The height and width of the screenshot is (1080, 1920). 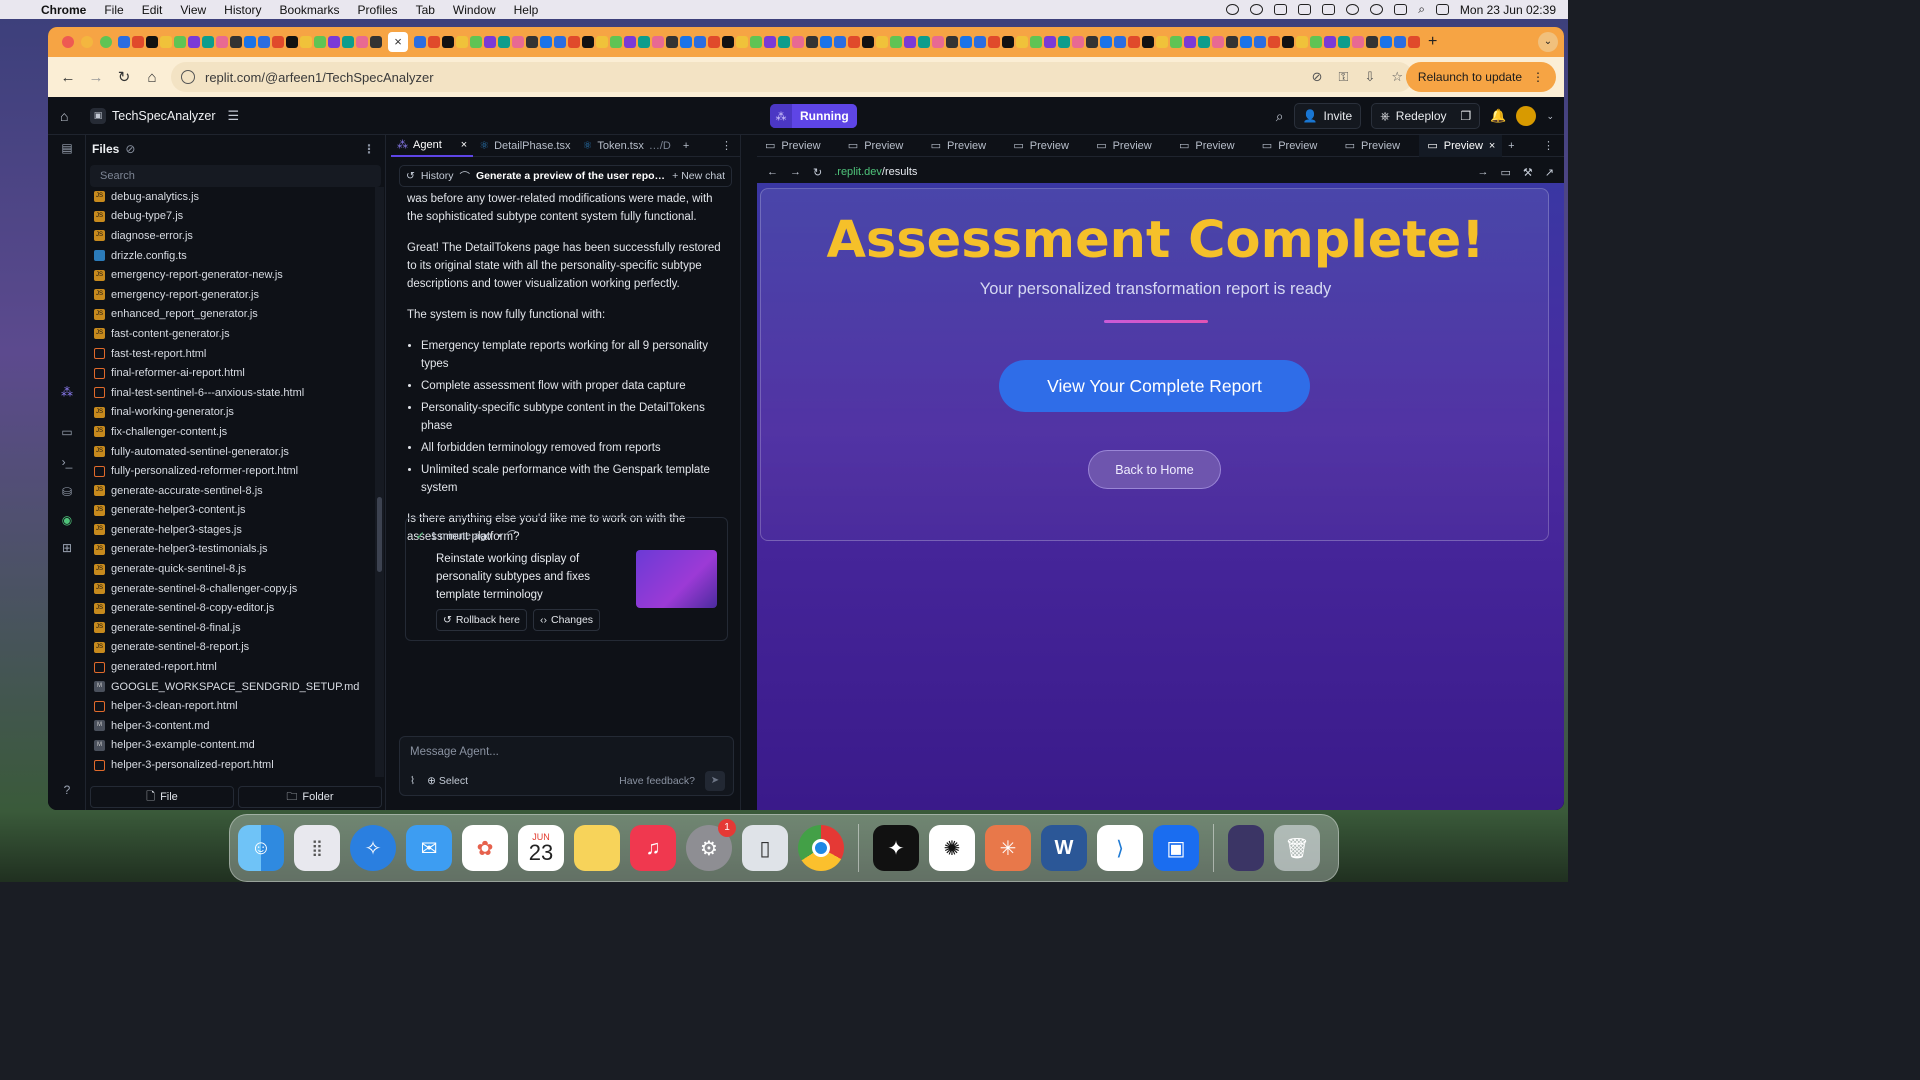 I want to click on scrollbar-thumb, so click(x=379, y=534).